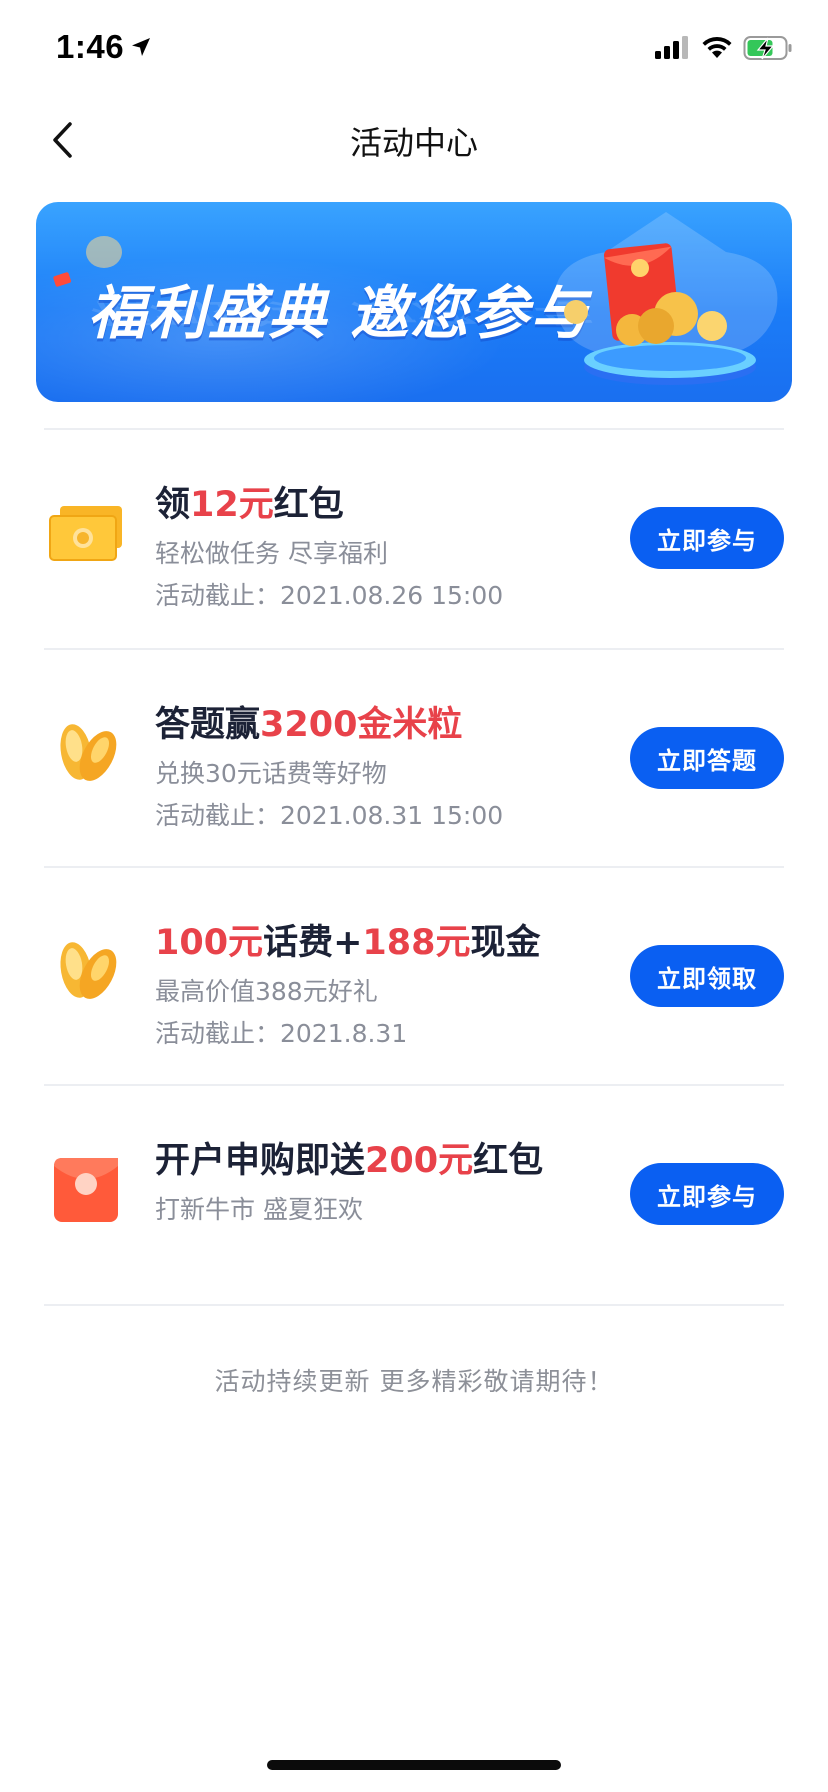 This screenshot has width=828, height=1792. What do you see at coordinates (208, 725) in the screenshot?
I see `title-text: 答题赢` at bounding box center [208, 725].